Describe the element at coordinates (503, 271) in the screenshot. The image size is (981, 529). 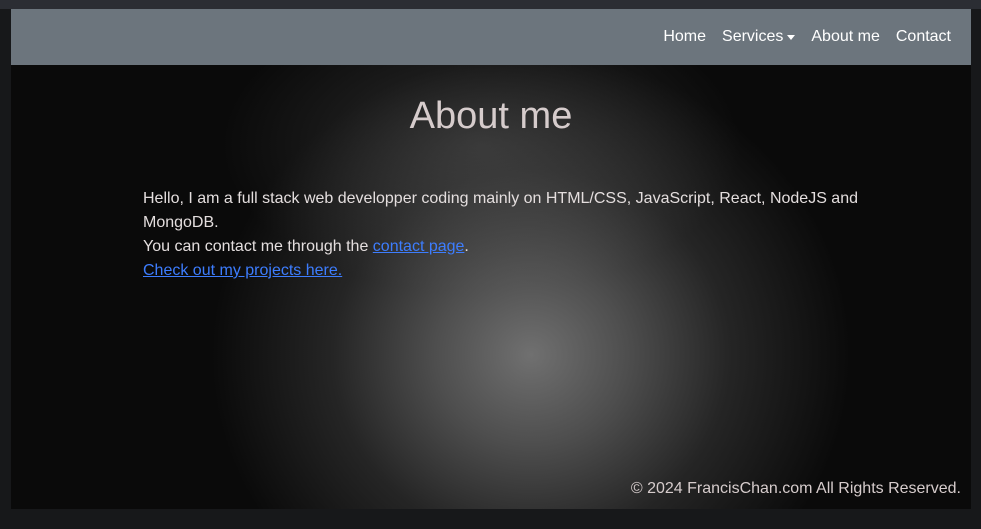
I see `projects-line: Check out my projects here.` at that location.